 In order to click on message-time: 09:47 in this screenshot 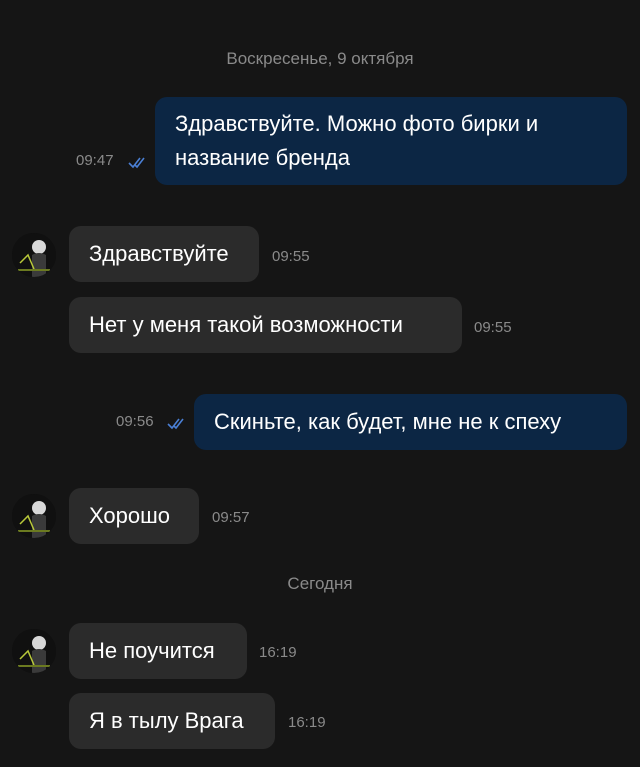, I will do `click(95, 160)`.